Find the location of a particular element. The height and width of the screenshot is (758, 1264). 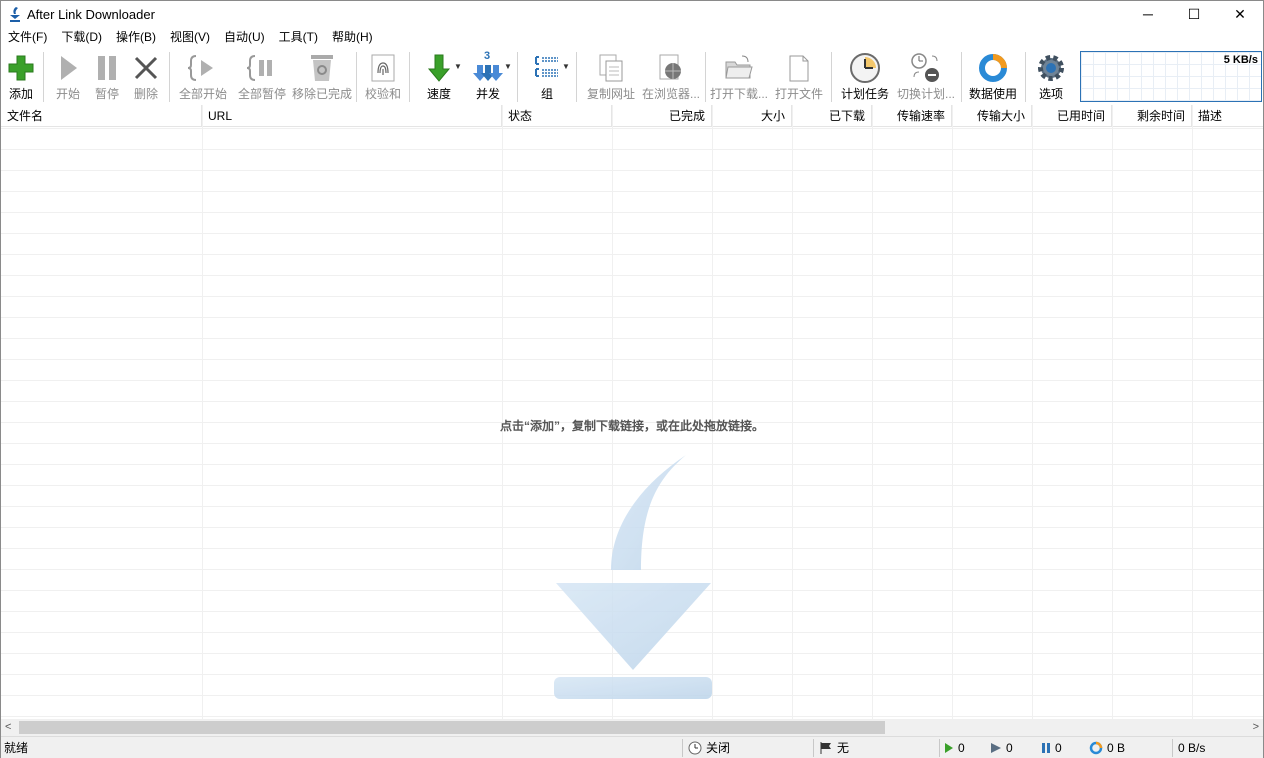

start-button: 开始 is located at coordinates (68, 76).